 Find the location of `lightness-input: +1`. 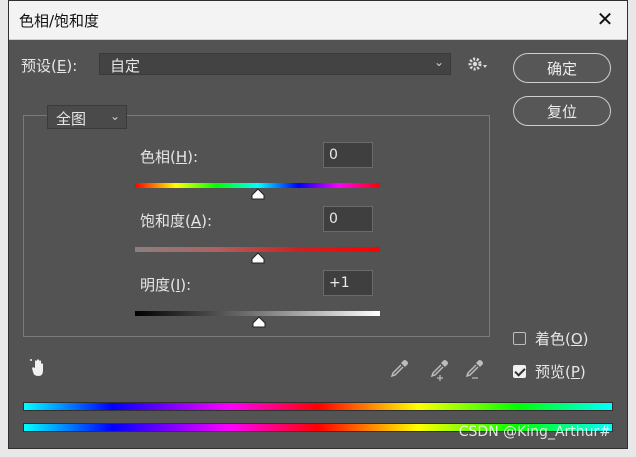

lightness-input: +1 is located at coordinates (348, 283).